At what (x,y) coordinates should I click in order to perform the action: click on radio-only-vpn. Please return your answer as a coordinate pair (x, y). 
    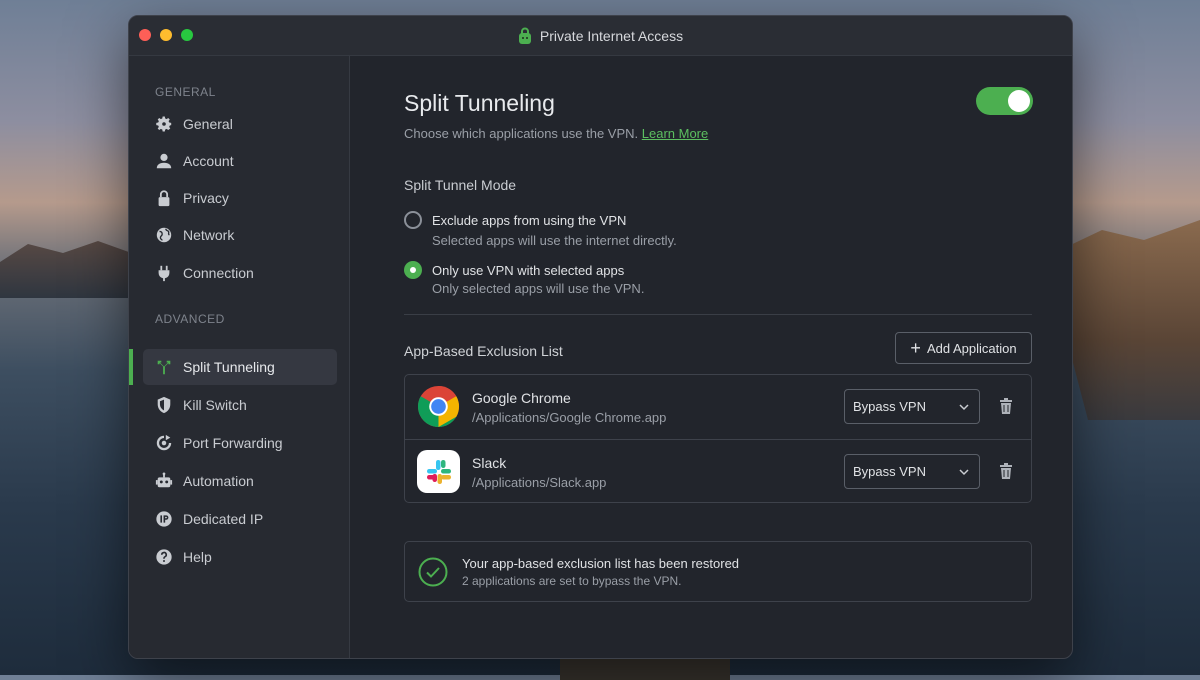
    Looking at the image, I should click on (413, 270).